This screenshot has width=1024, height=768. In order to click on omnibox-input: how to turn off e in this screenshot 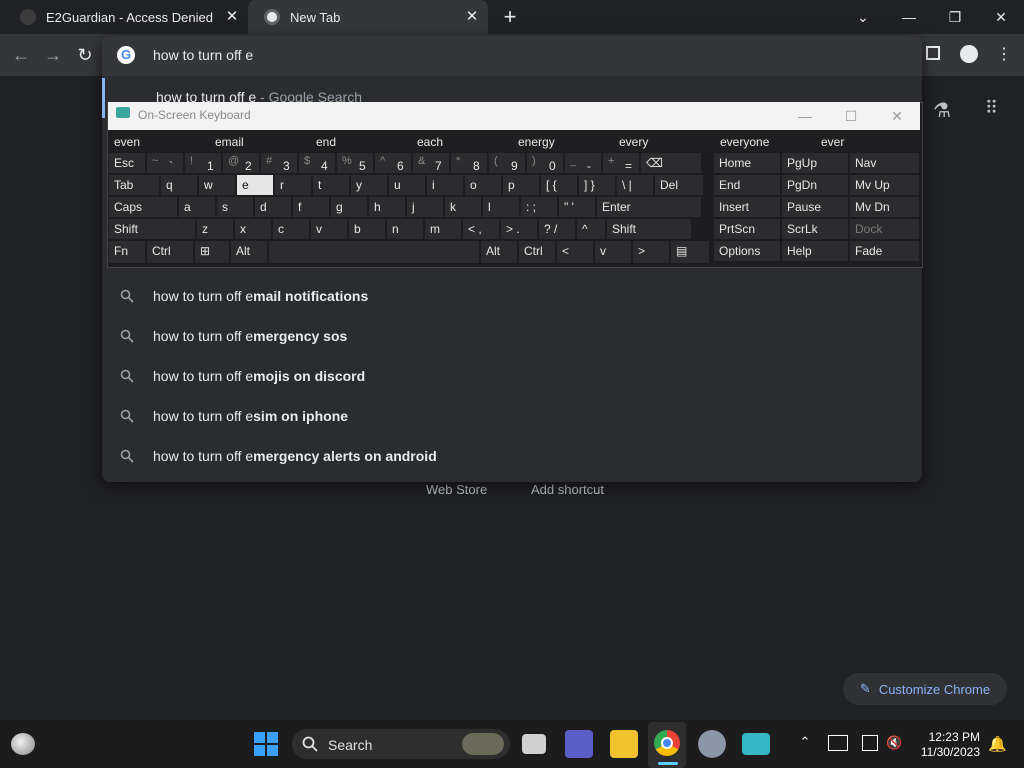, I will do `click(203, 55)`.